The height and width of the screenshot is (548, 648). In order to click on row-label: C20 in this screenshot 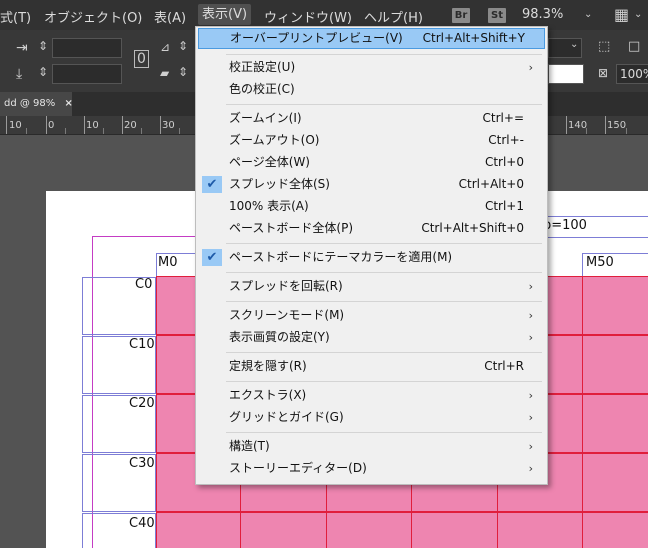, I will do `click(142, 403)`.